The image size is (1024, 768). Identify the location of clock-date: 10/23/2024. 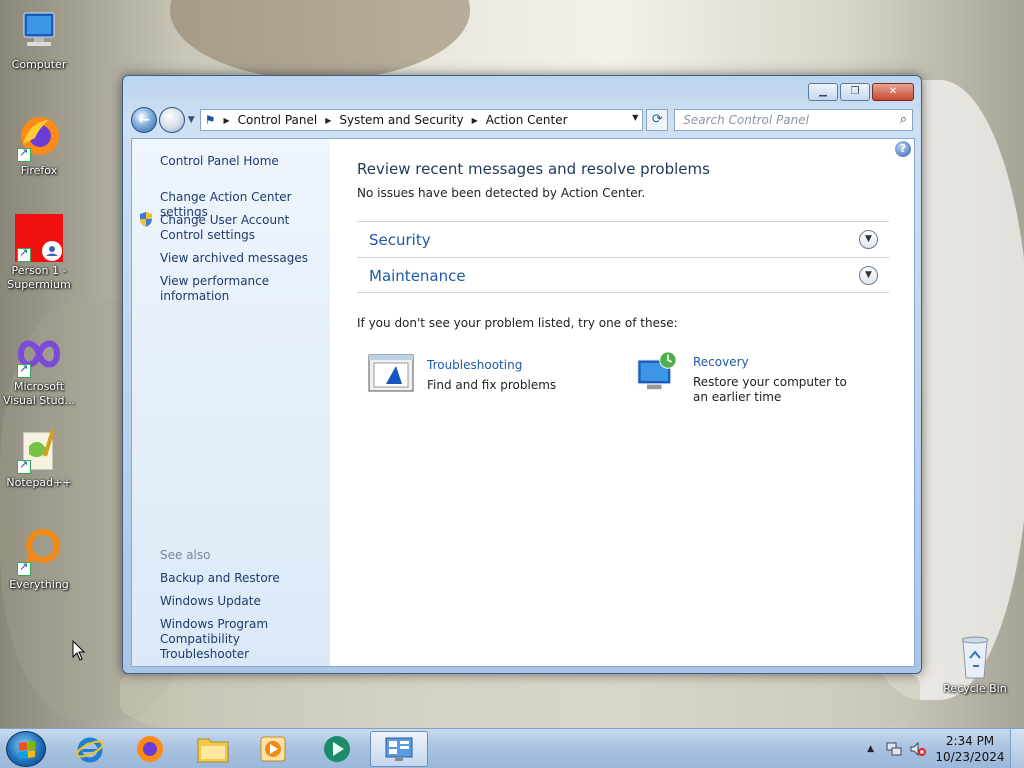
(970, 757).